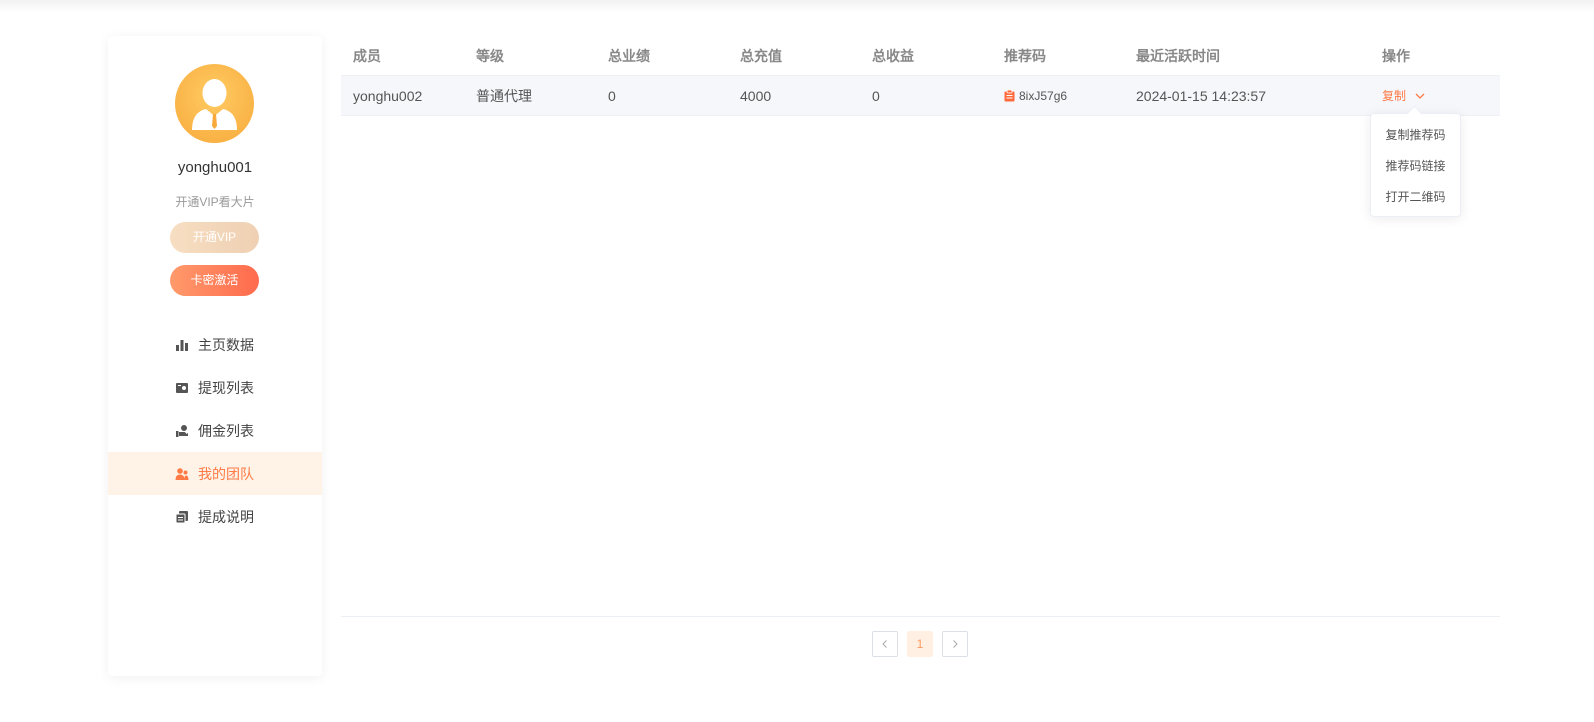  I want to click on cell-member: yonghu002, so click(388, 95).